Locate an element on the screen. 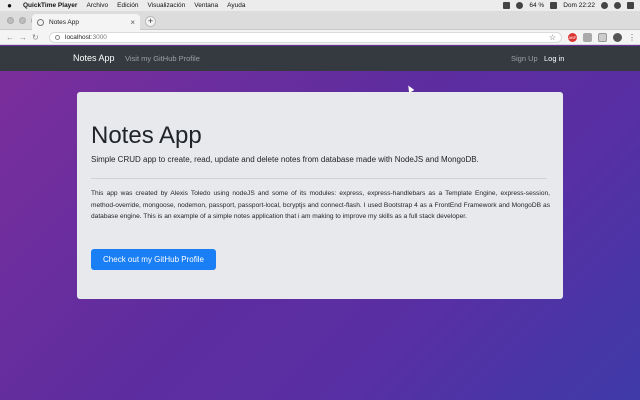  browser-tabstrip: Notes App × + is located at coordinates (320, 20).